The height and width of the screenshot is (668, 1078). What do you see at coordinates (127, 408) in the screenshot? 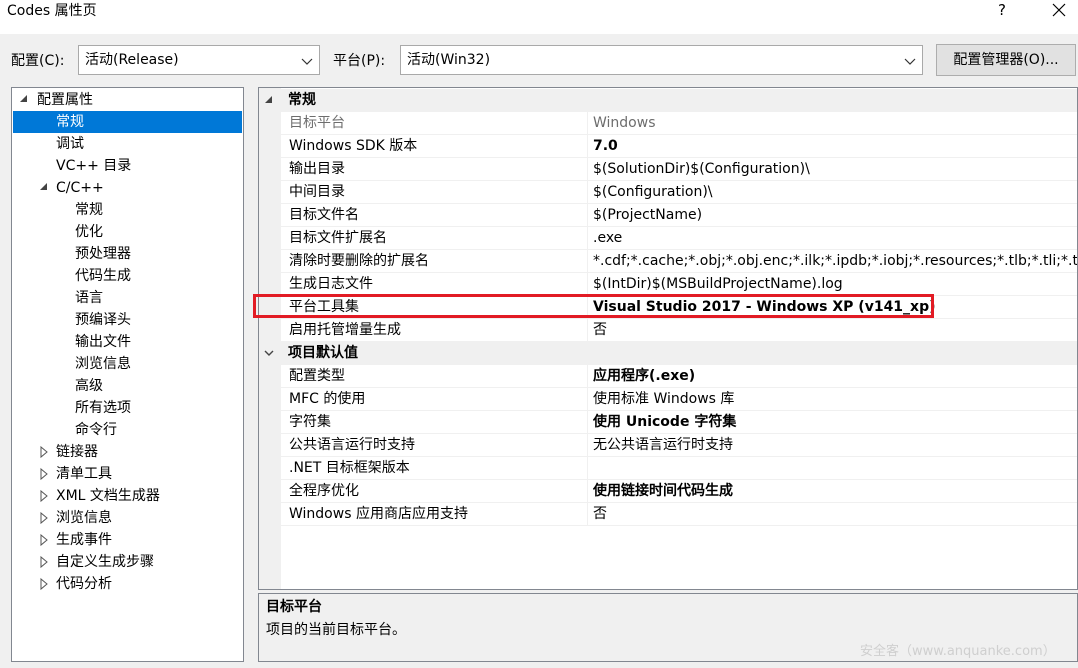
I see `tree-item-cpp-all-options: 所有选项` at bounding box center [127, 408].